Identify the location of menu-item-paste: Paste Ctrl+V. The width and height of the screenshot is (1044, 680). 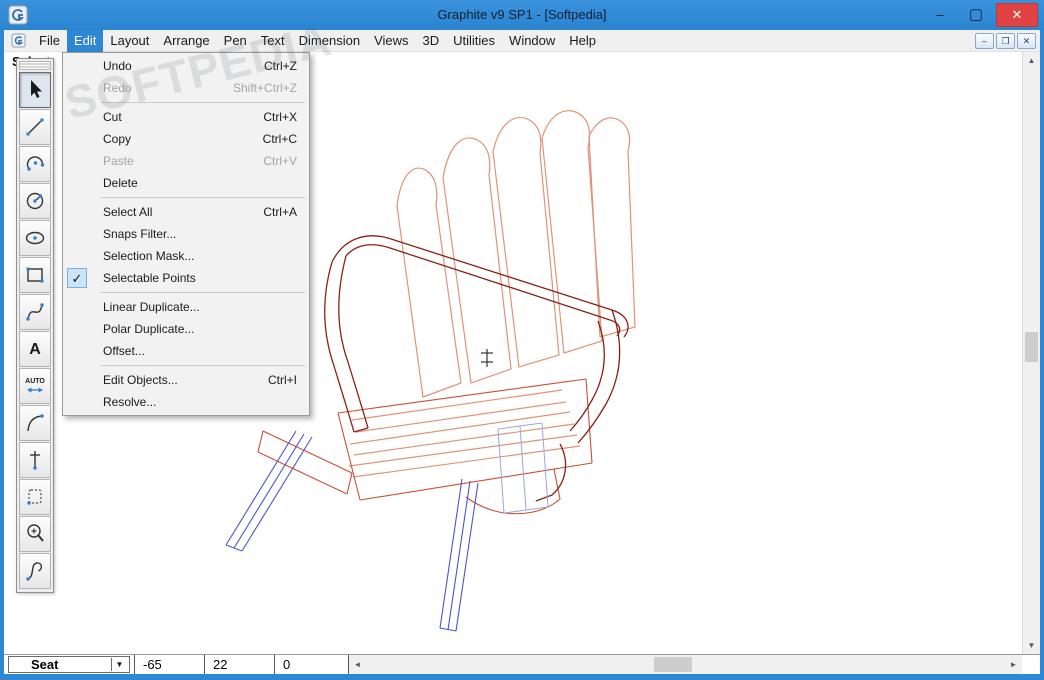
(186, 161).